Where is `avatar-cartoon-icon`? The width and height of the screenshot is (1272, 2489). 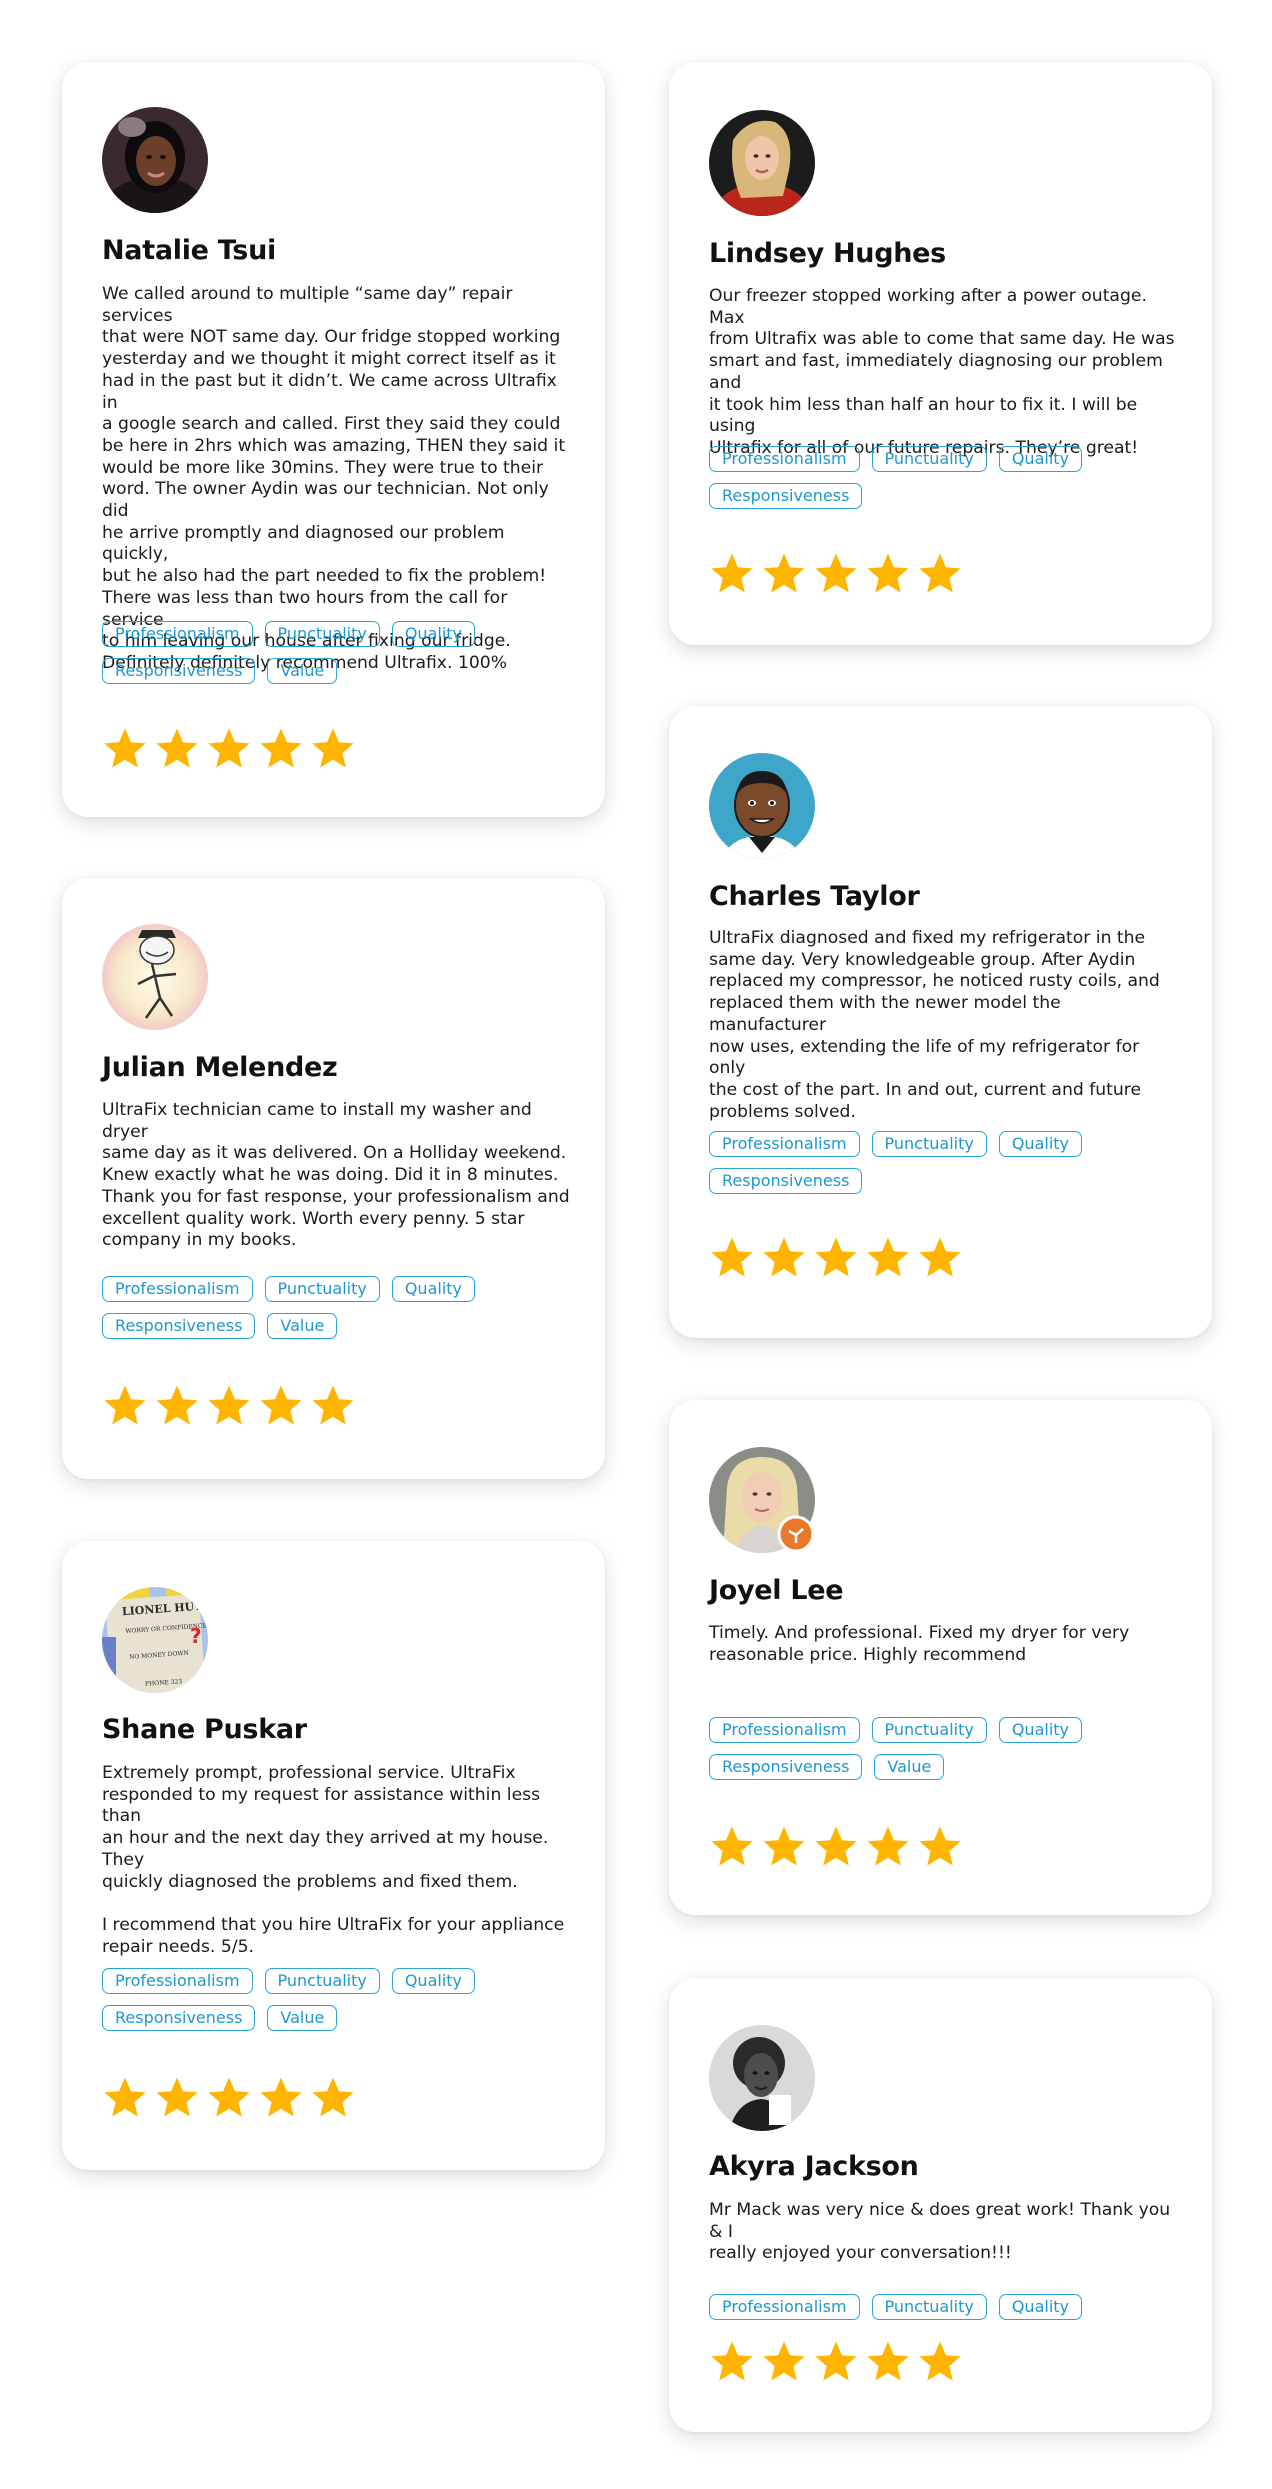
avatar-cartoon-icon is located at coordinates (762, 806).